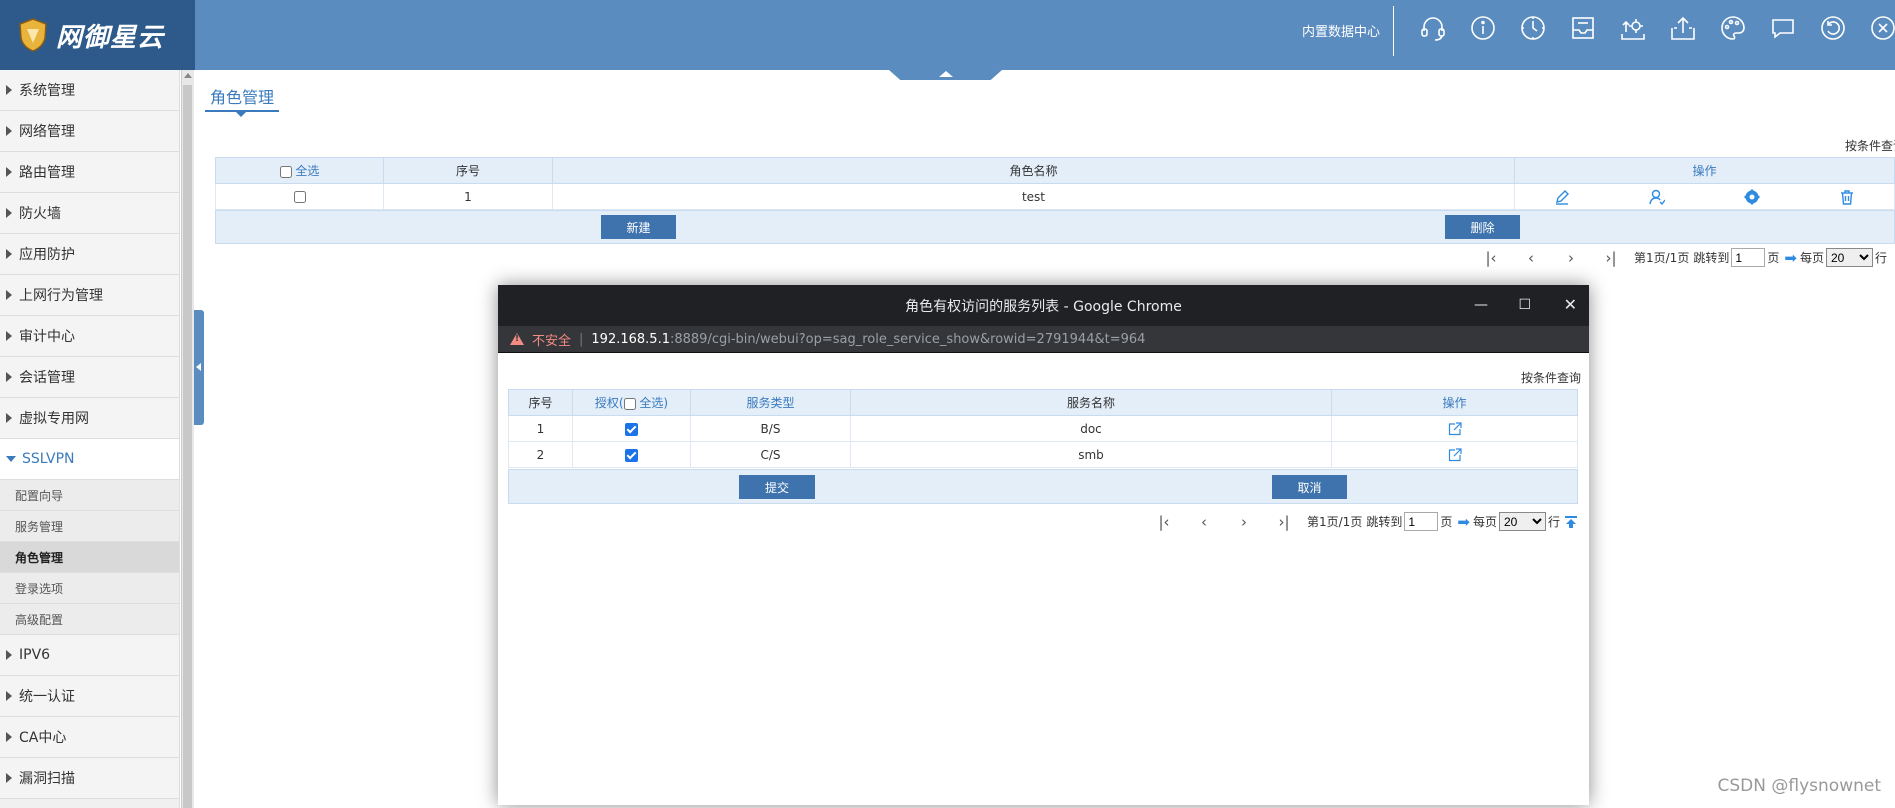  I want to click on sidebar-item-firewall: 防火墙, so click(89, 213).